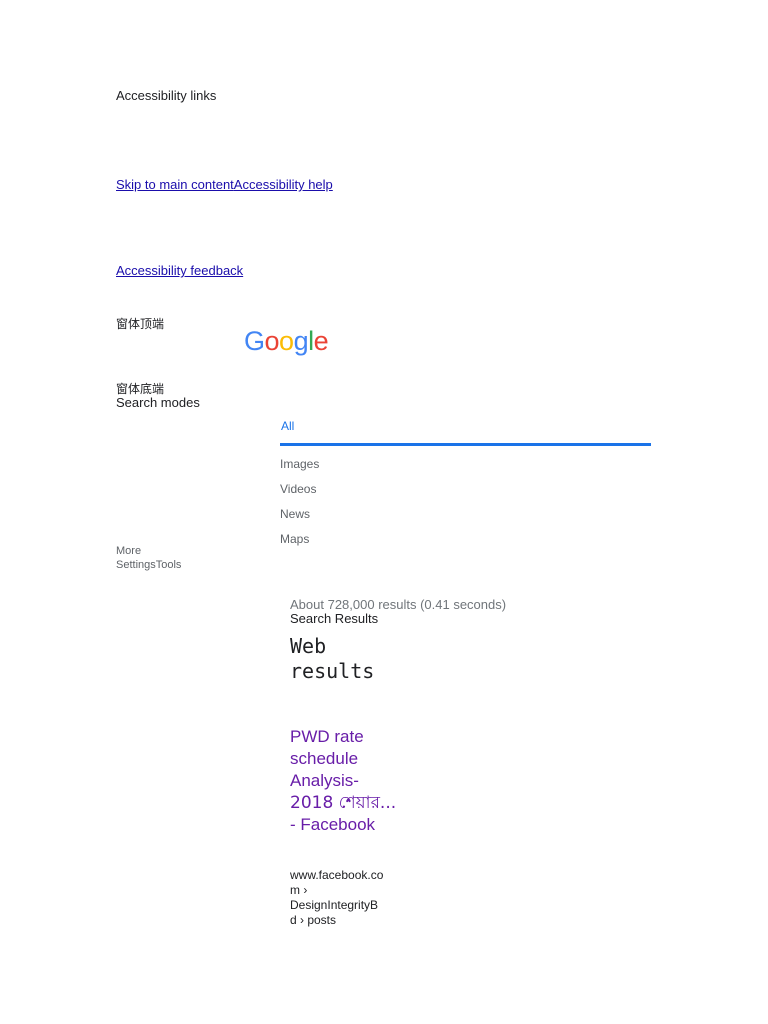 The image size is (768, 1024). I want to click on tab-news: News, so click(295, 514).